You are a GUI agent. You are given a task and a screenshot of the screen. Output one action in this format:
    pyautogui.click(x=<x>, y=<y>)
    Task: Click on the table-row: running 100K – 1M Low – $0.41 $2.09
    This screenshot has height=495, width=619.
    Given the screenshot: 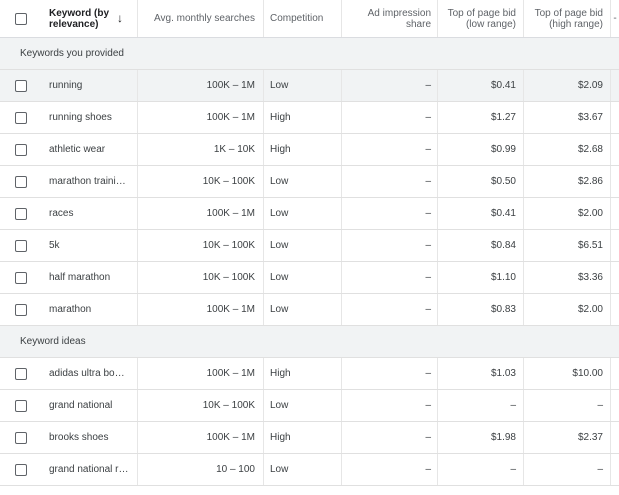 What is the action you would take?
    pyautogui.click(x=309, y=86)
    